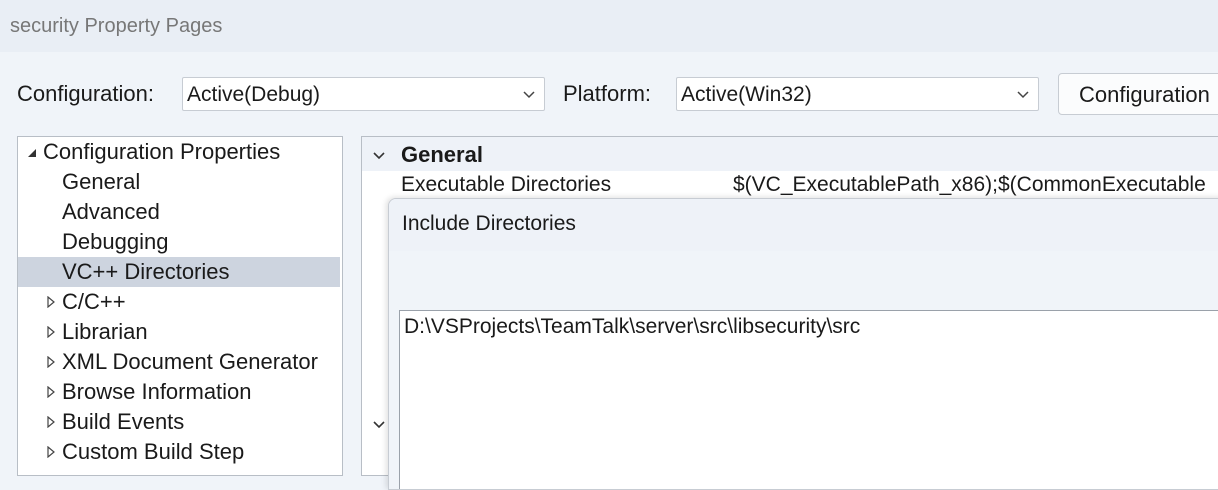 Image resolution: width=1218 pixels, height=490 pixels. I want to click on tree-item-label: General, so click(101, 181).